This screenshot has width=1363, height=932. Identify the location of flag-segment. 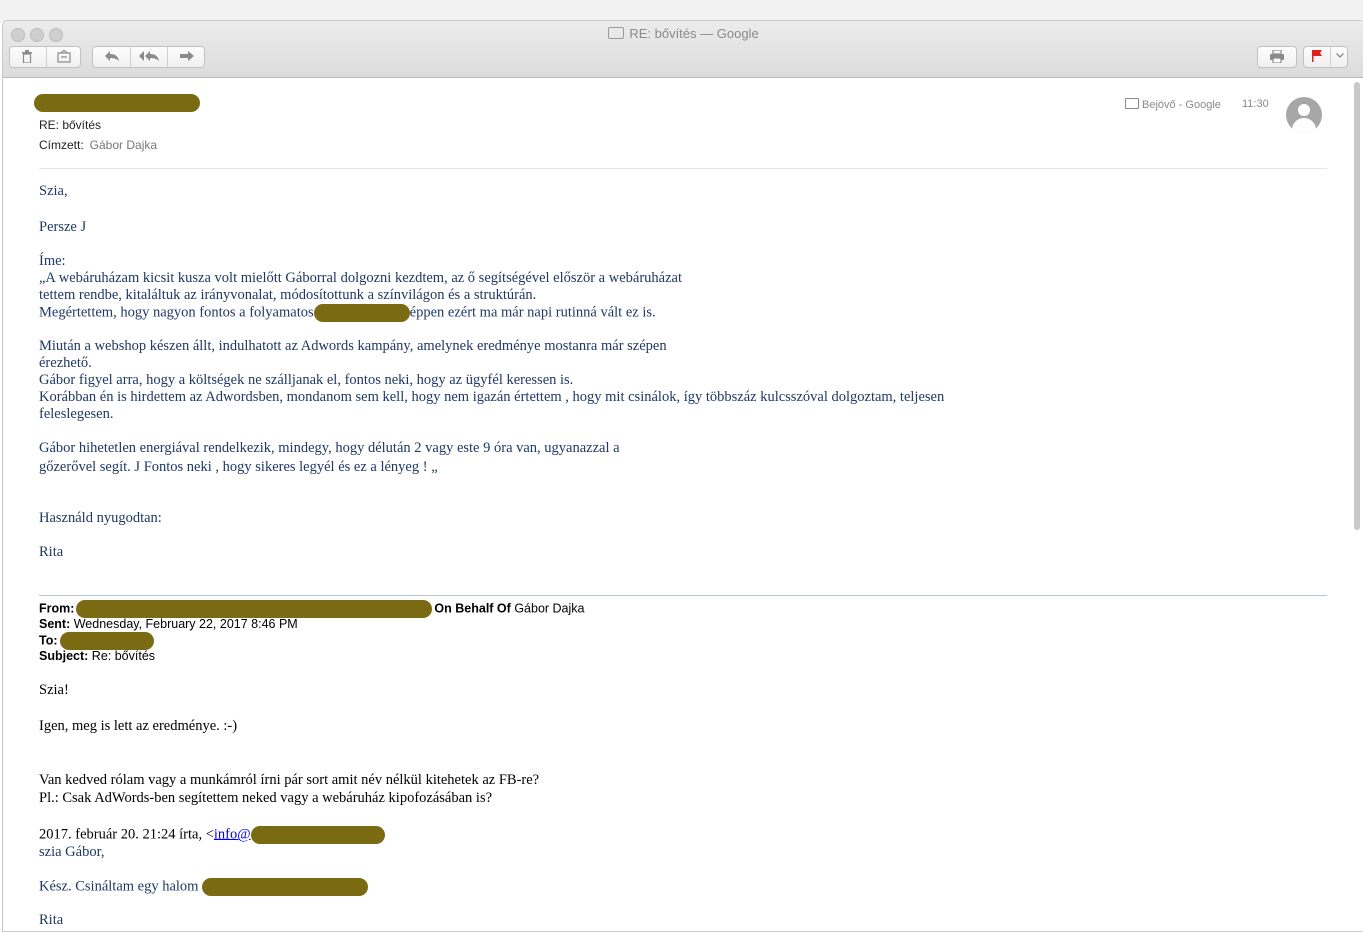
(1317, 57).